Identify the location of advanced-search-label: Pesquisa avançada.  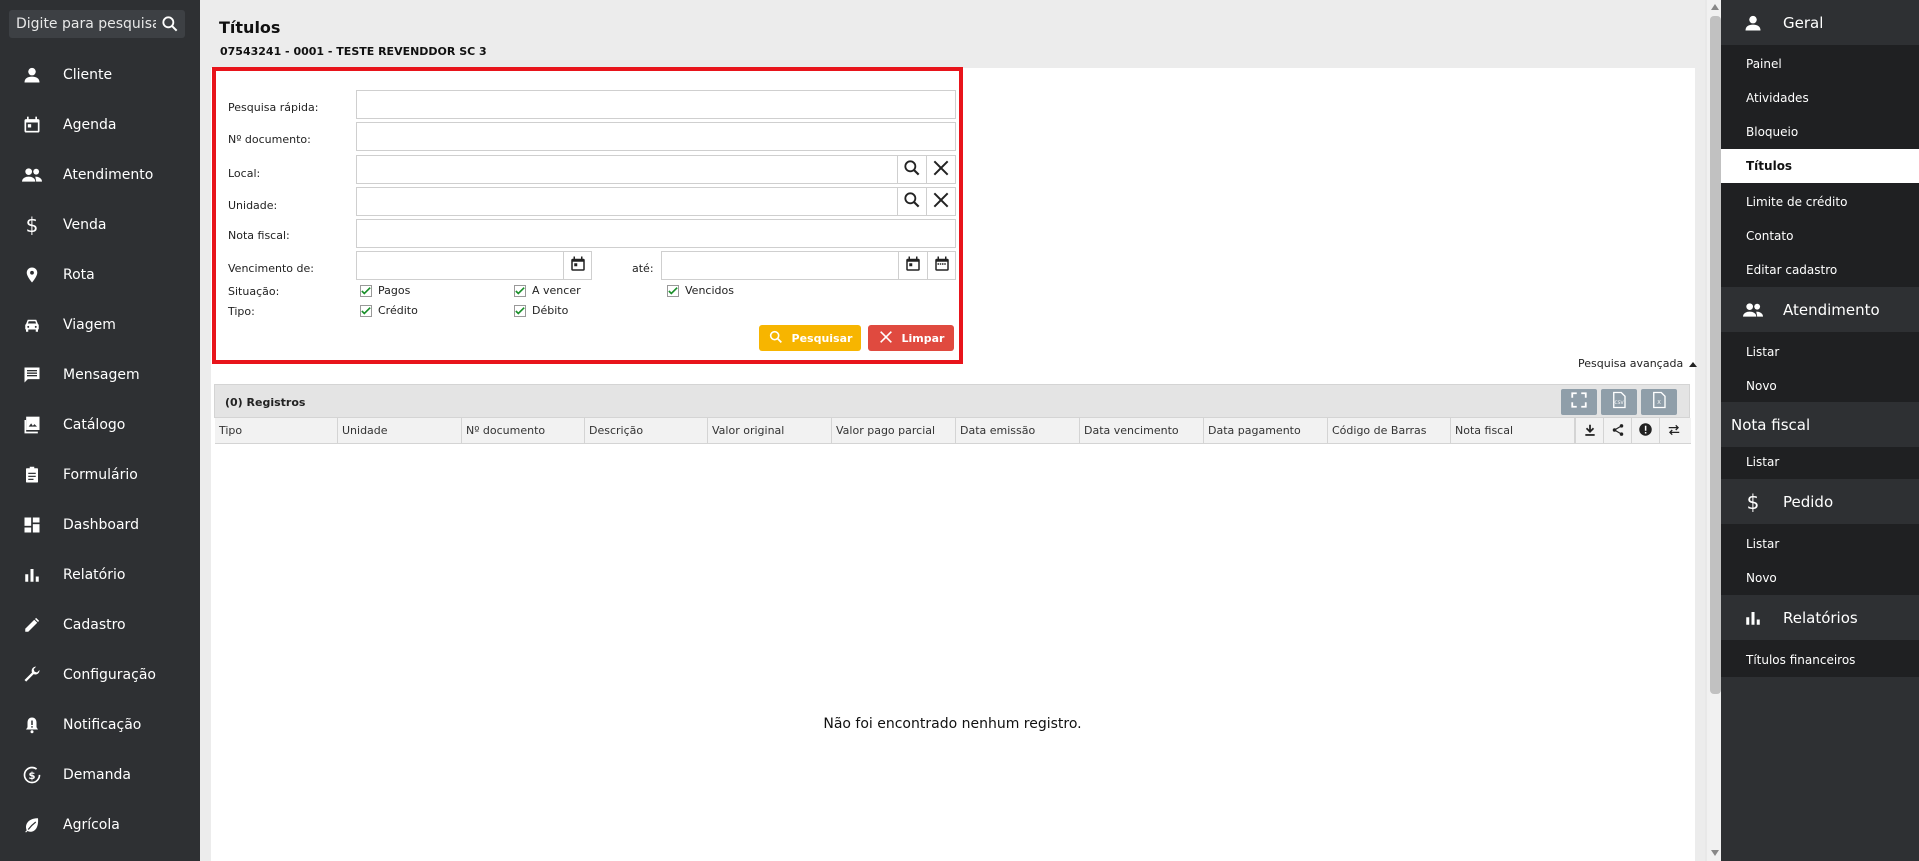
(1631, 363).